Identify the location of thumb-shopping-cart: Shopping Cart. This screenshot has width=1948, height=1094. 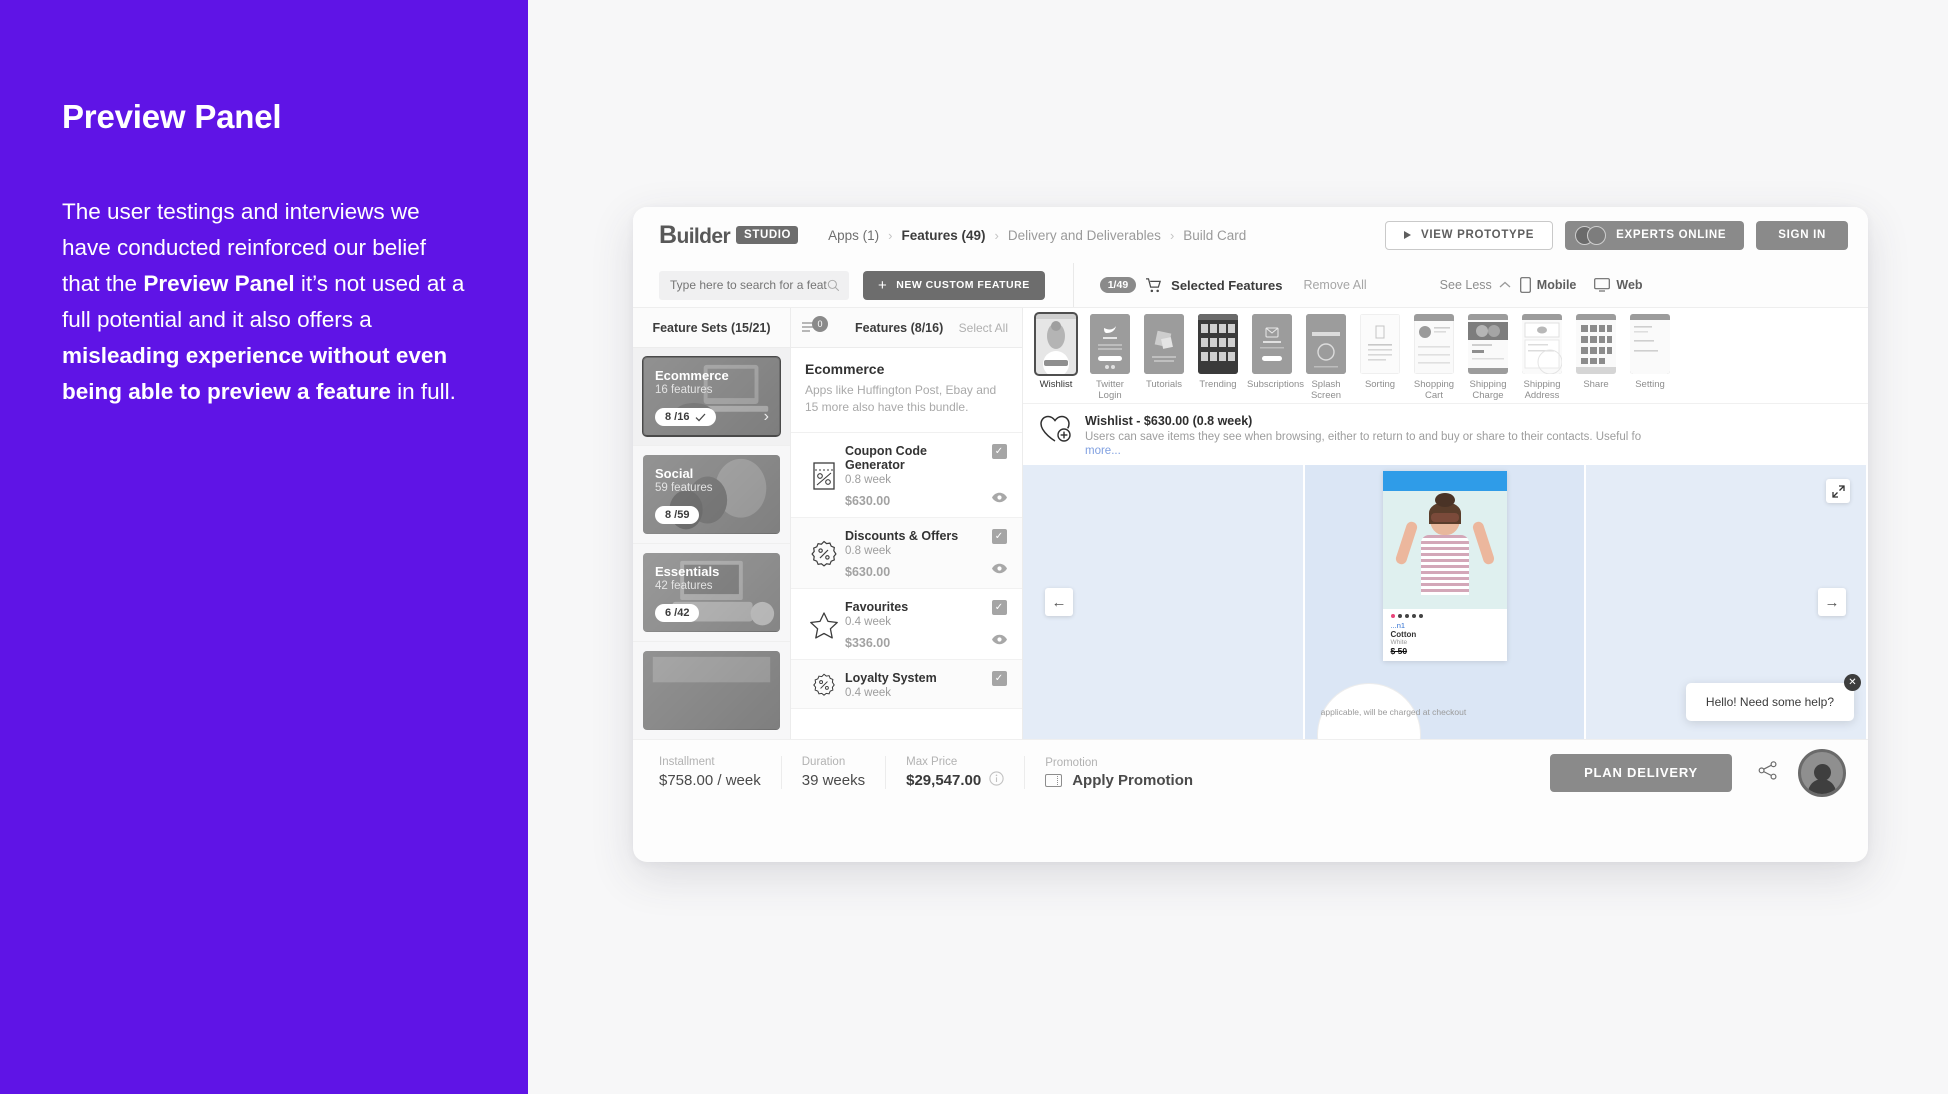
(1434, 357).